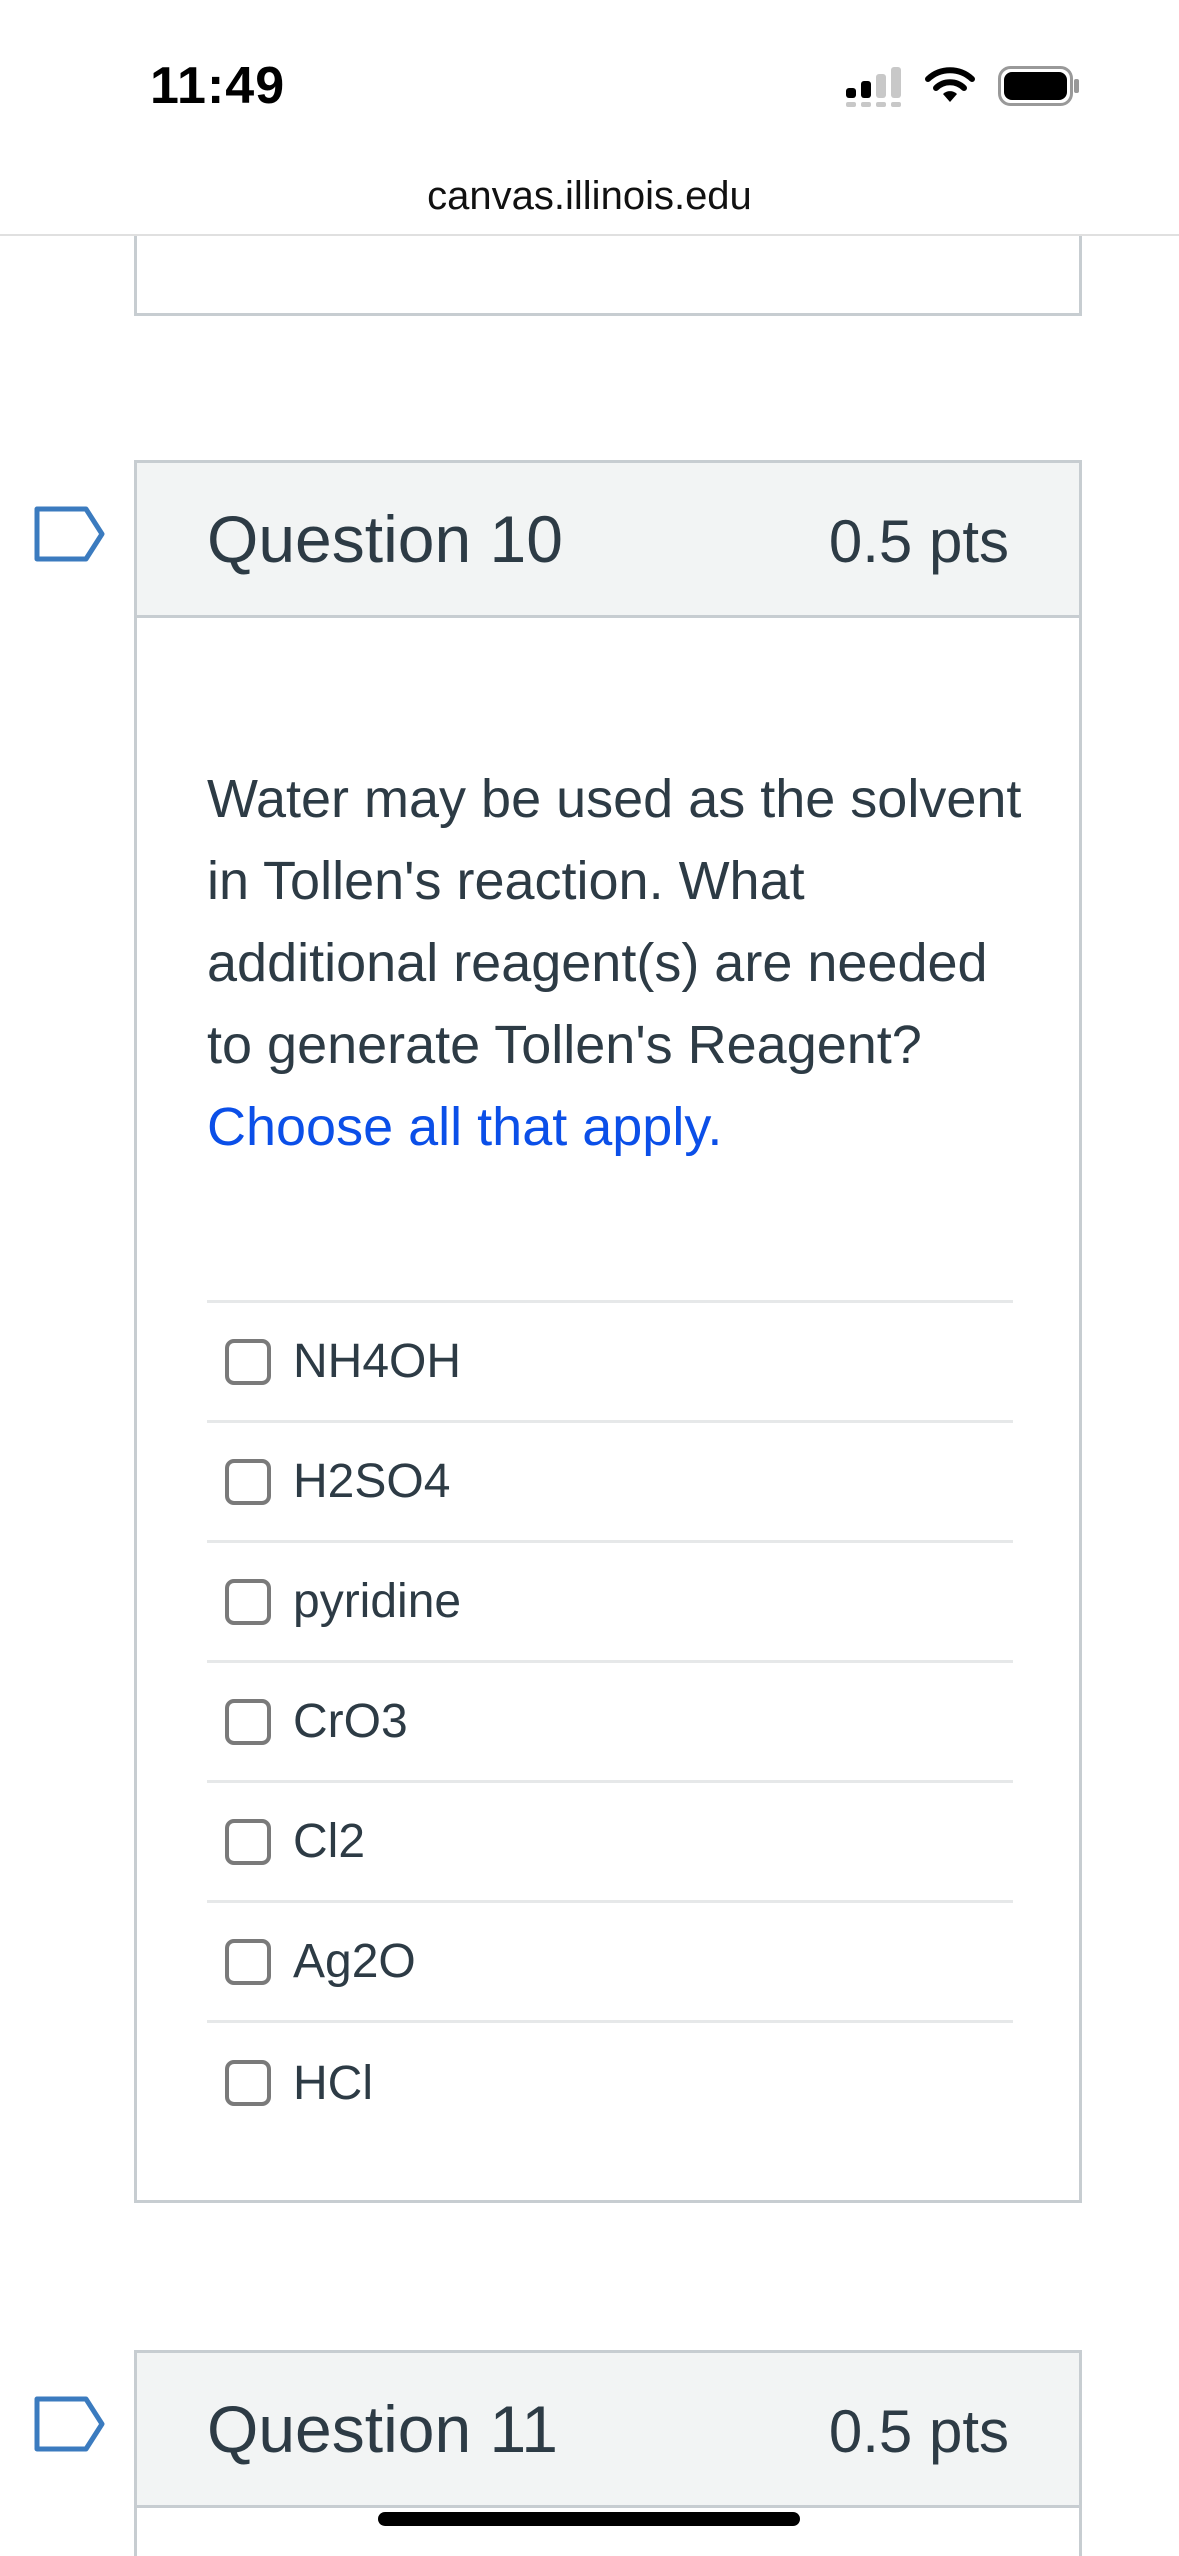 This screenshot has width=1179, height=2556. I want to click on status-time: 11:49, so click(218, 86).